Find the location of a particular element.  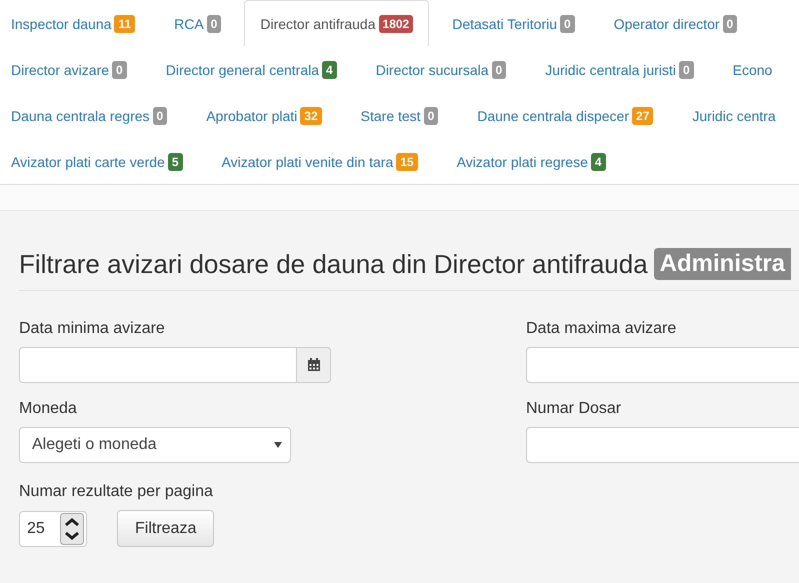

tab-label: Daune centrala dispecer is located at coordinates (553, 116).